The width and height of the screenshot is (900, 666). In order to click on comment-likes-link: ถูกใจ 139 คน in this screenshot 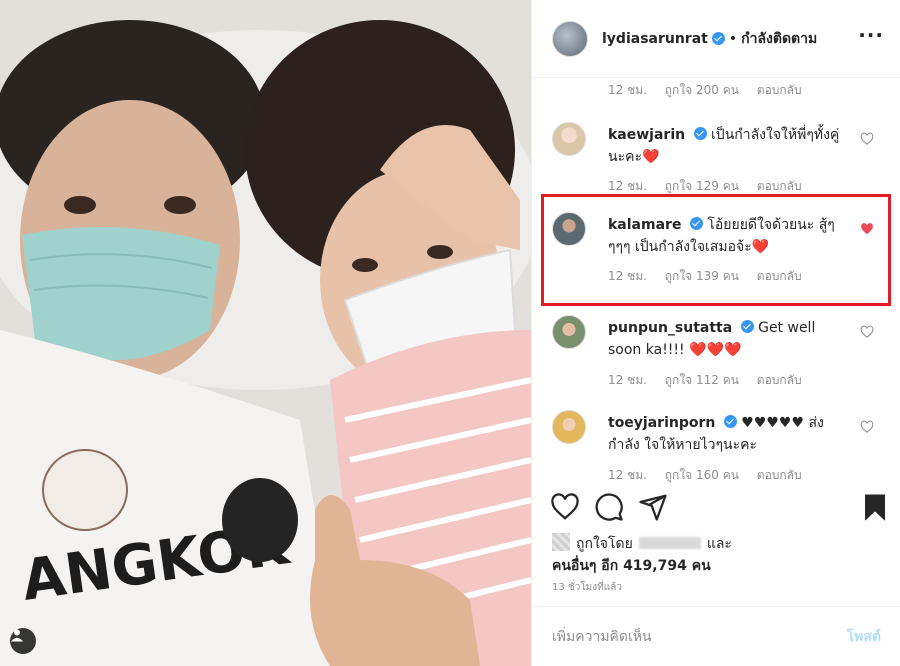, I will do `click(702, 276)`.